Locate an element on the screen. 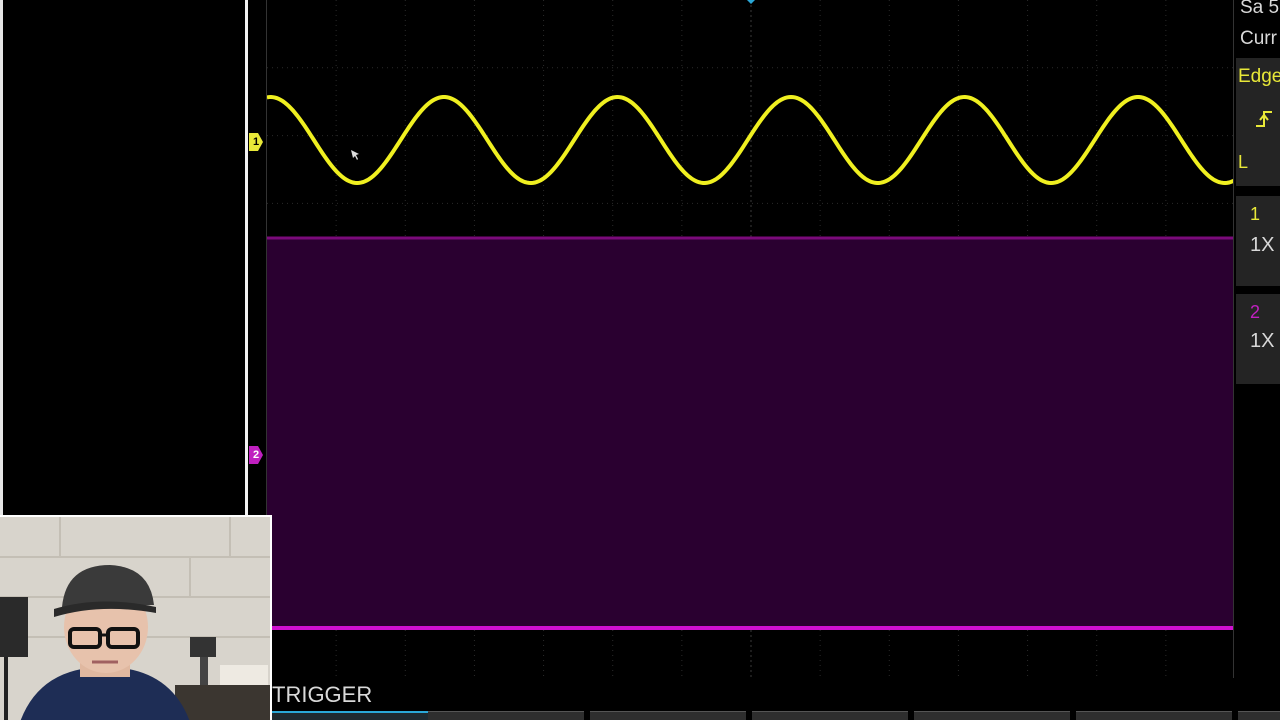  menu-title: TRIGGER is located at coordinates (322, 694).